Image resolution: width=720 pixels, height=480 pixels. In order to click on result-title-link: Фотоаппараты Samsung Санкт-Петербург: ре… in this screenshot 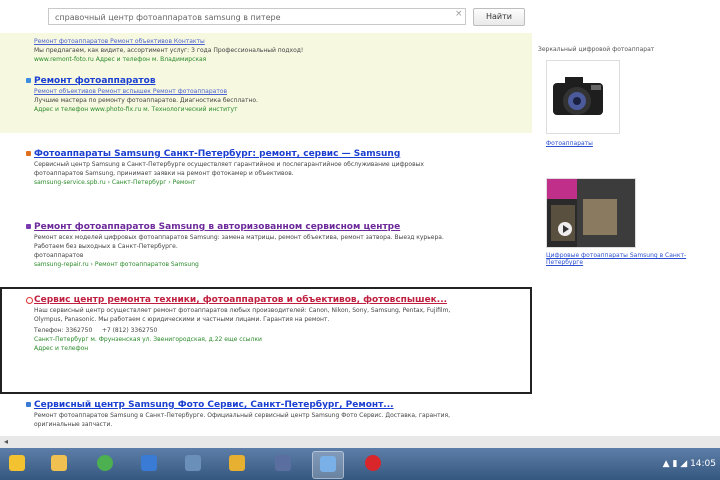, I will do `click(264, 154)`.